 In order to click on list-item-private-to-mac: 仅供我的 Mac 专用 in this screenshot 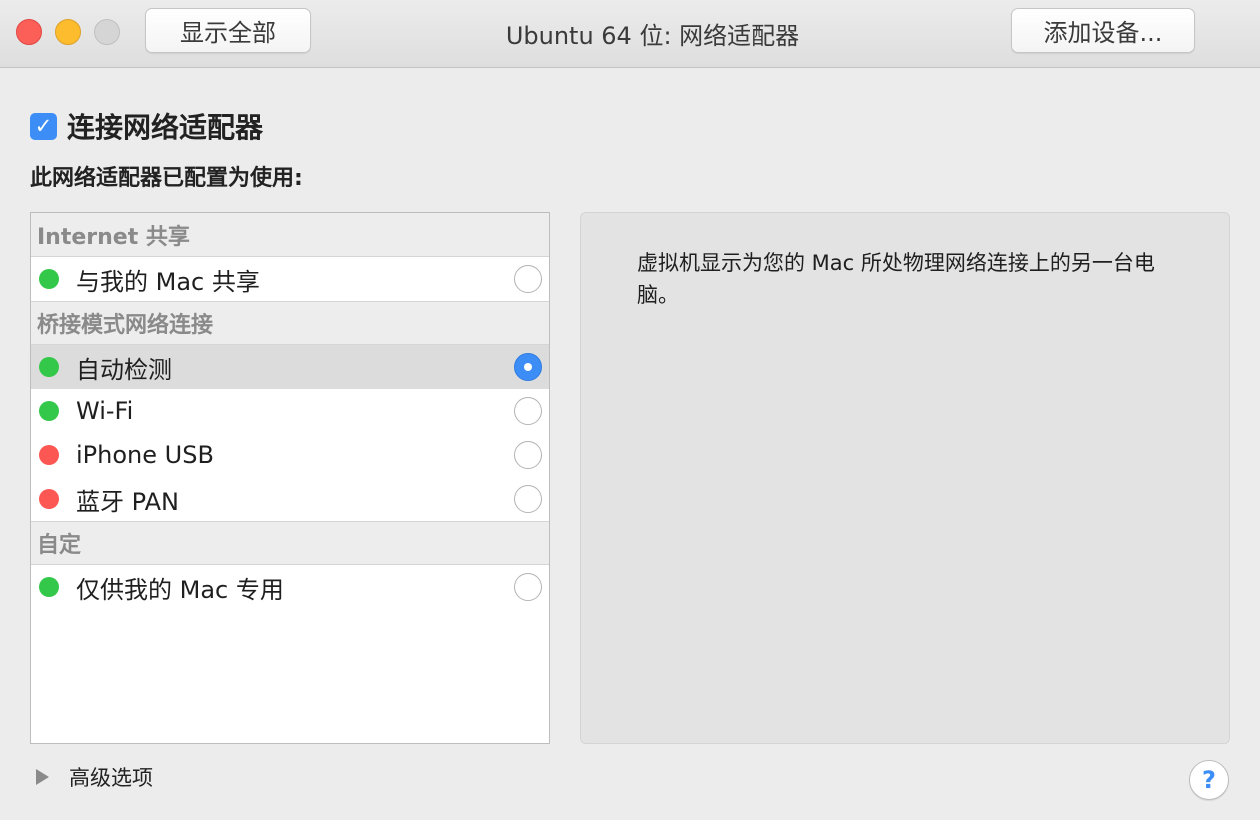, I will do `click(290, 587)`.